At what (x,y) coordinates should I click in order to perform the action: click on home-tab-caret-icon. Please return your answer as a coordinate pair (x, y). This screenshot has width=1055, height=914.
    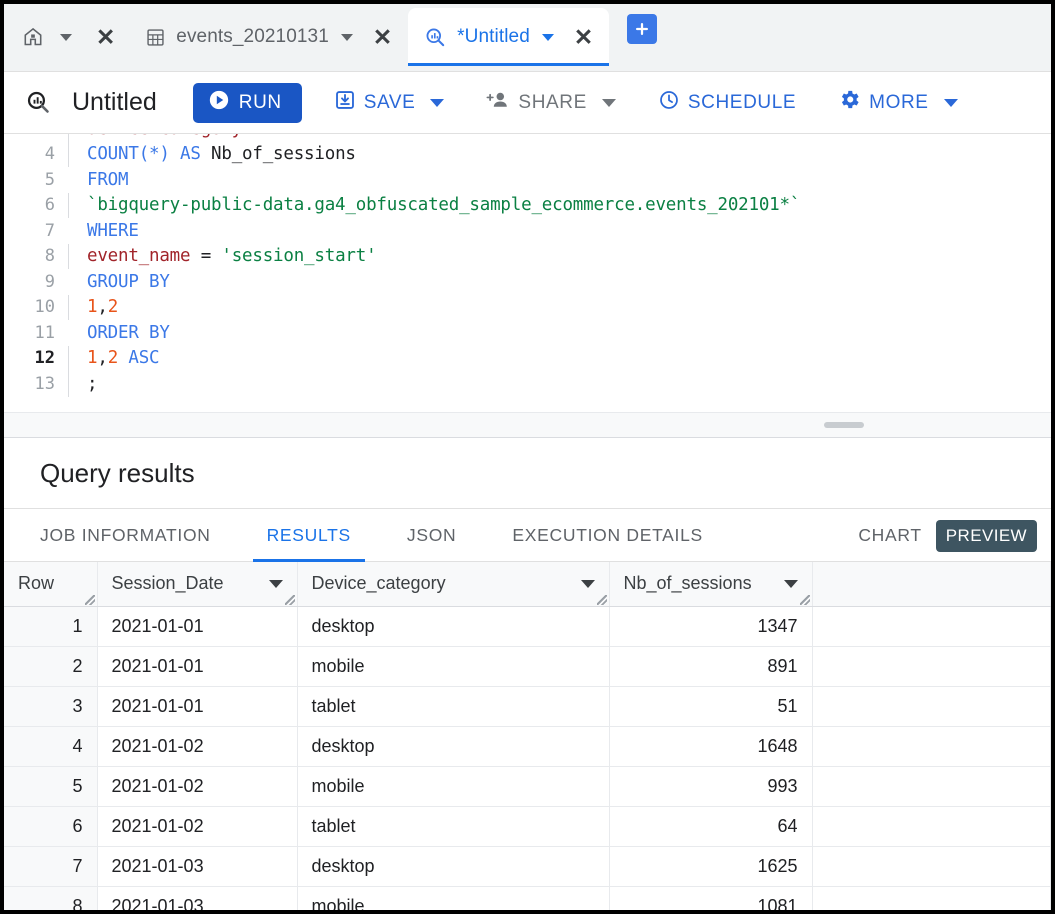
    Looking at the image, I should click on (66, 37).